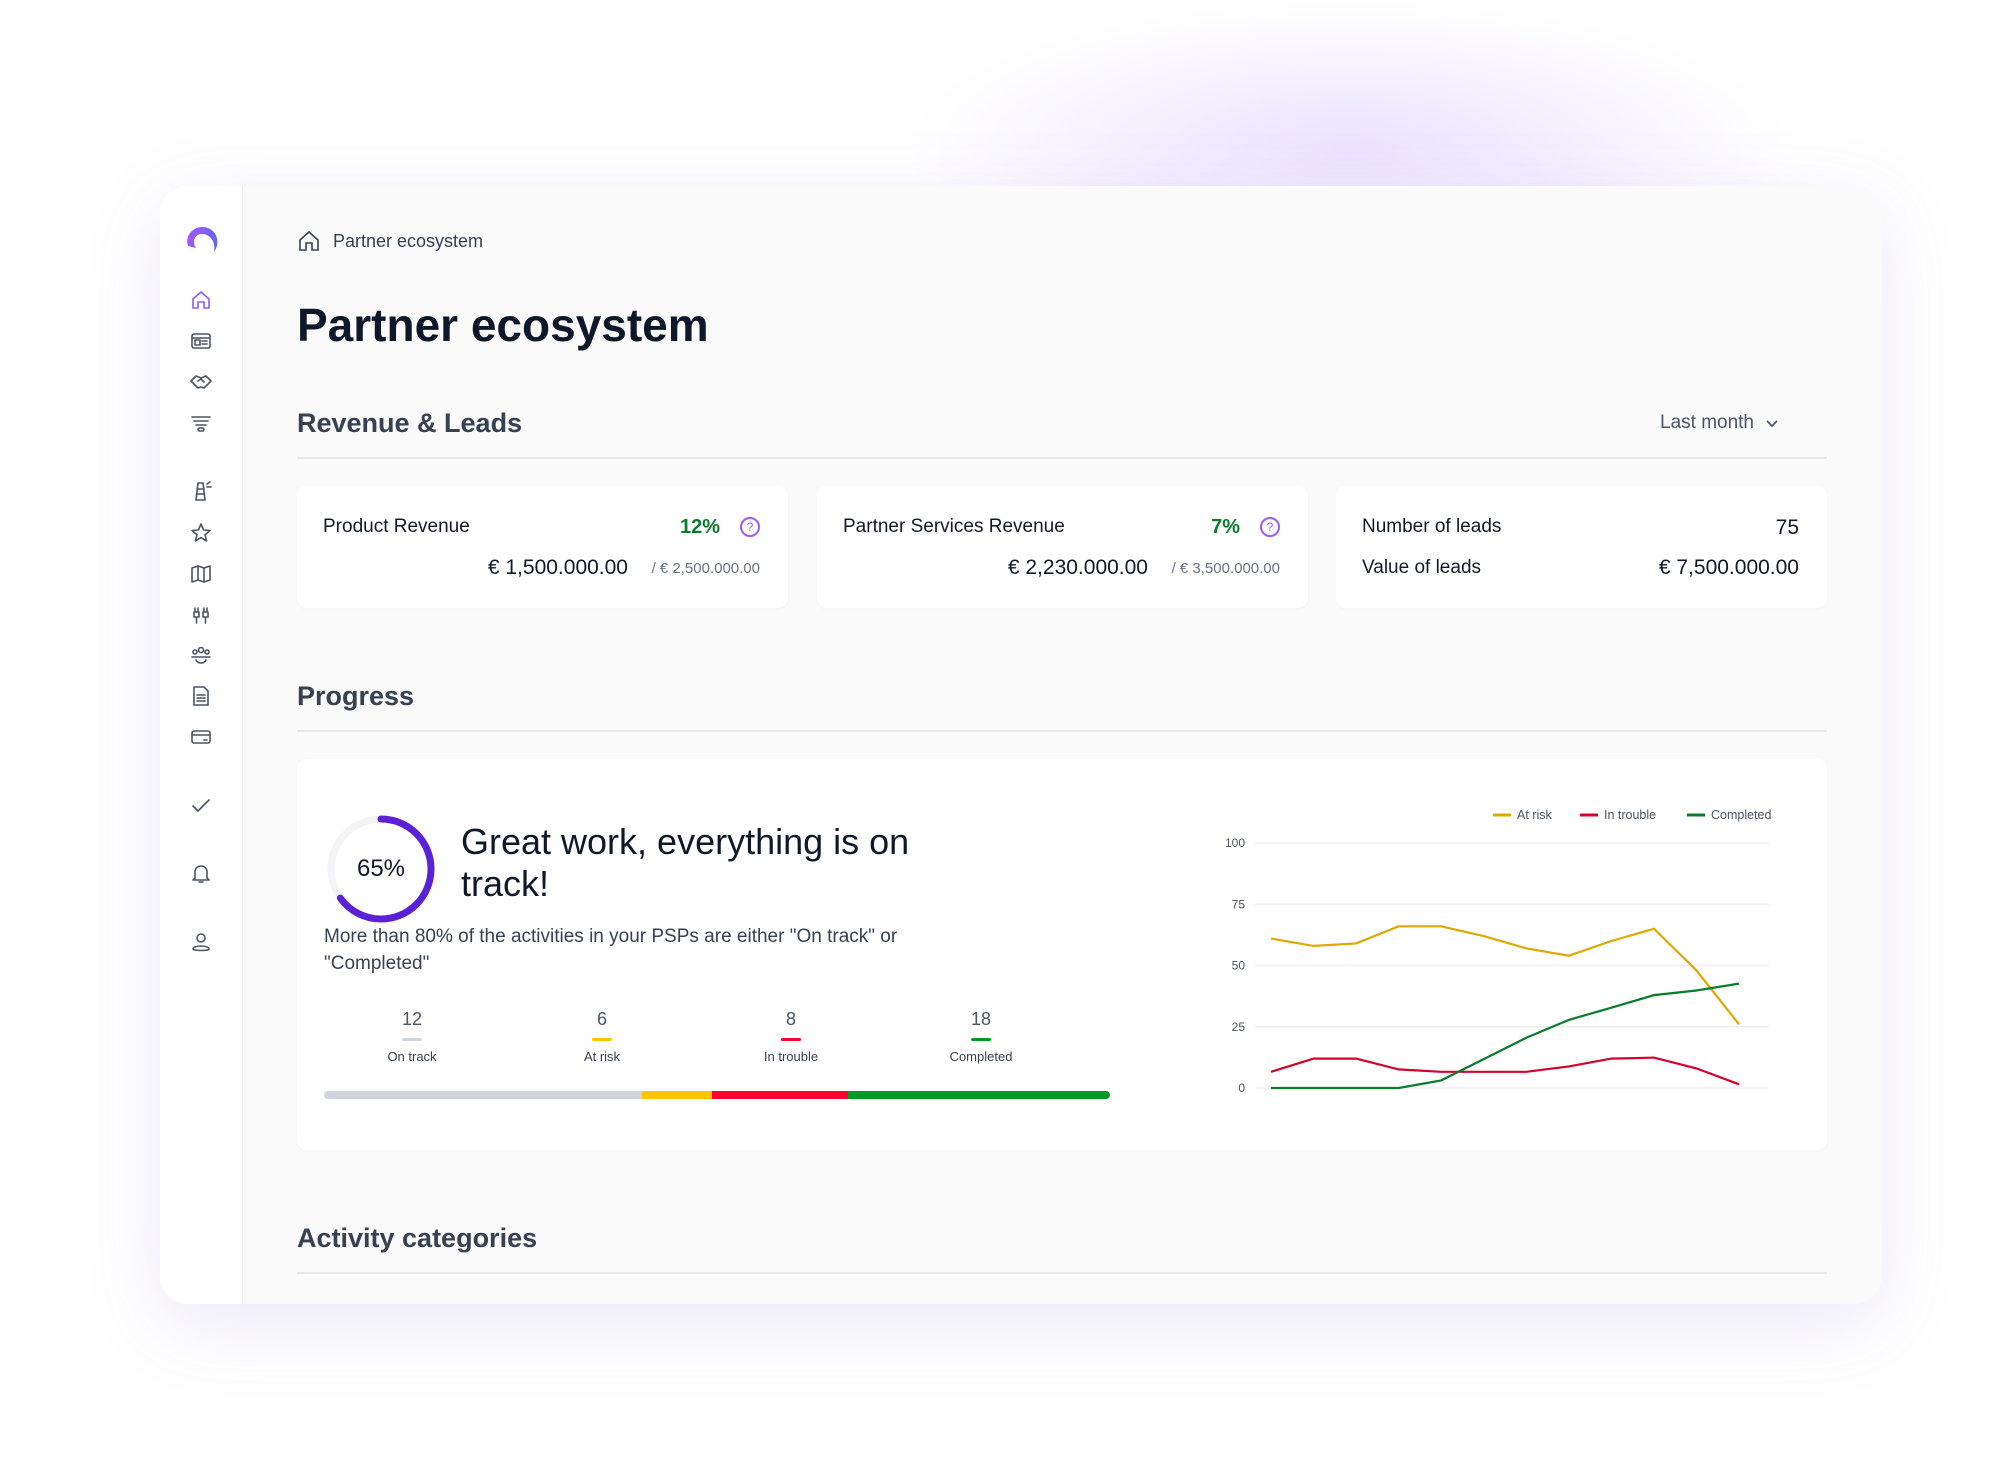 The image size is (2000, 1479). I want to click on progress-stacked-bar, so click(717, 1095).